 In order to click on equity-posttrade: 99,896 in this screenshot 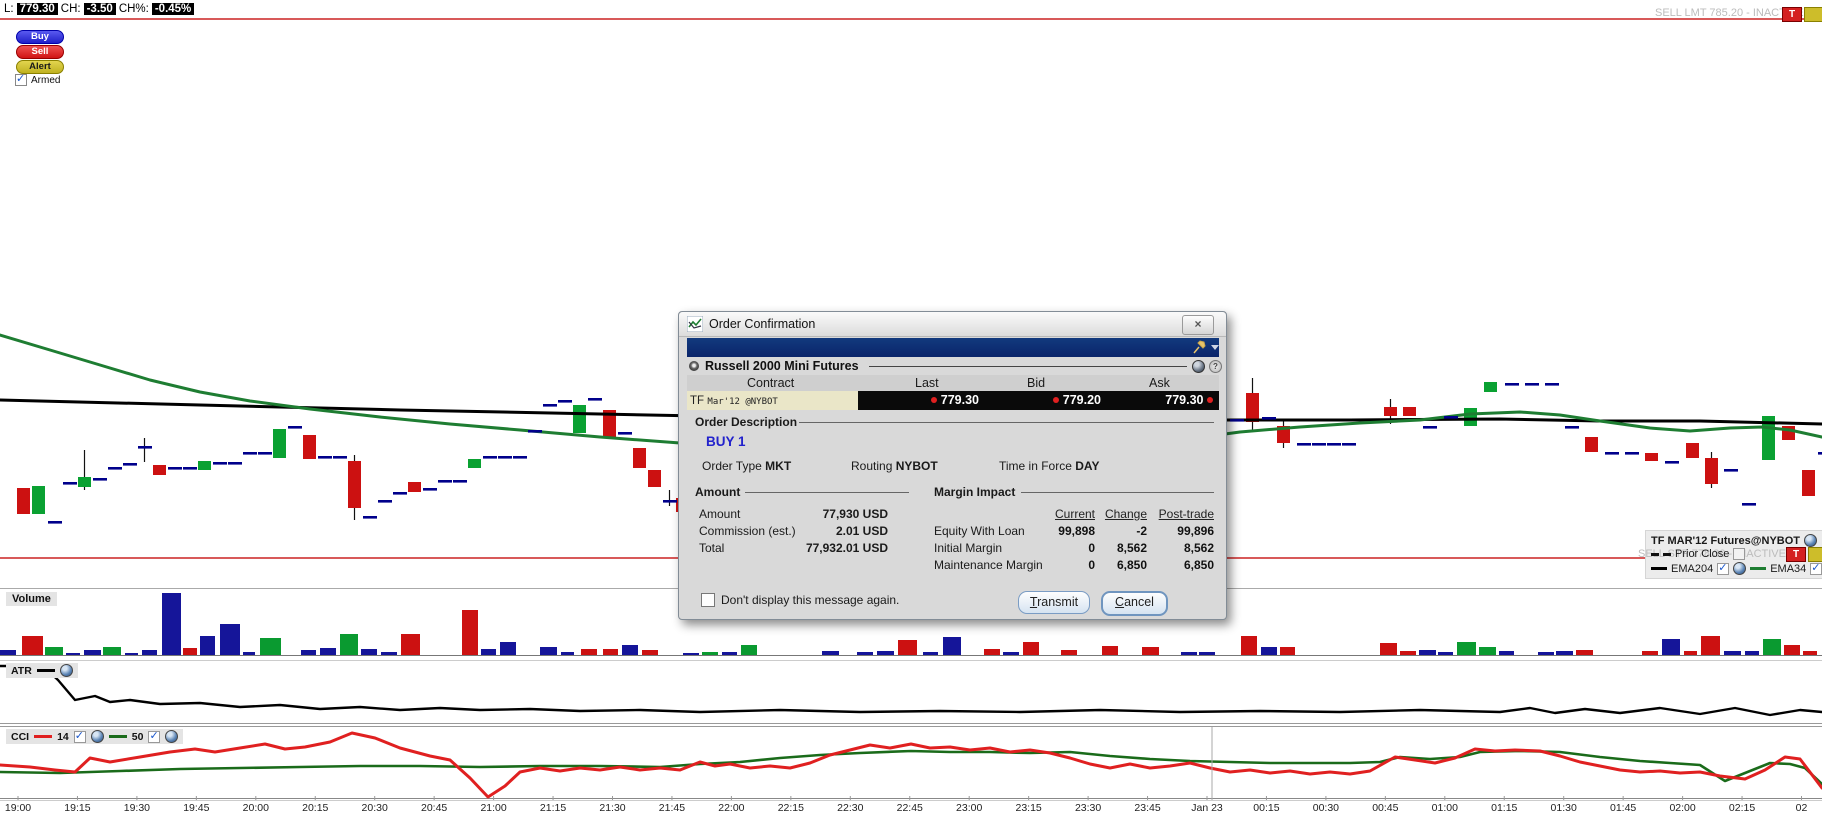, I will do `click(1195, 531)`.